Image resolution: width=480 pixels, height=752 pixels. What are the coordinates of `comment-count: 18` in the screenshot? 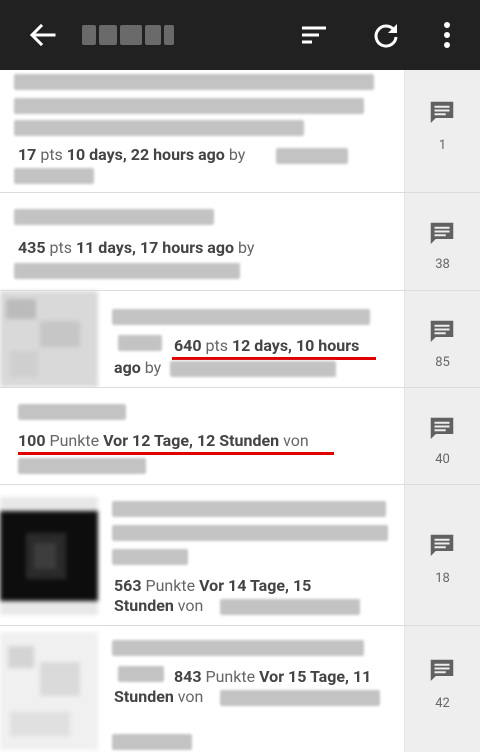 It's located at (442, 578).